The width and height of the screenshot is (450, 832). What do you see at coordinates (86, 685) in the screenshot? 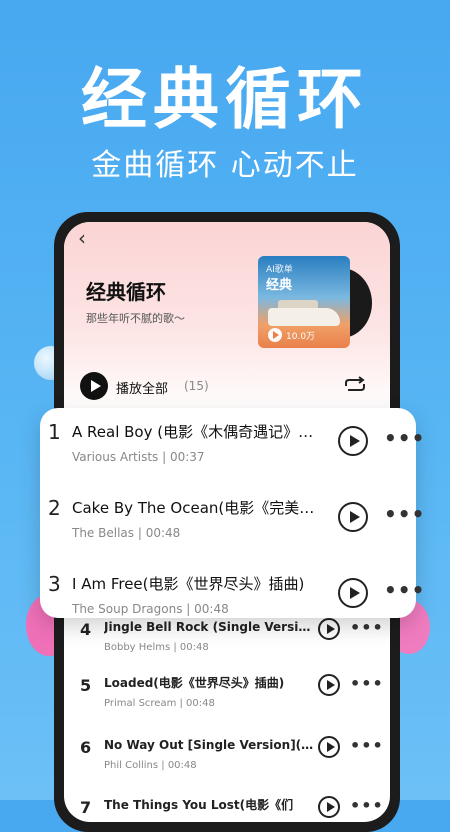
I see `song-number: 5` at bounding box center [86, 685].